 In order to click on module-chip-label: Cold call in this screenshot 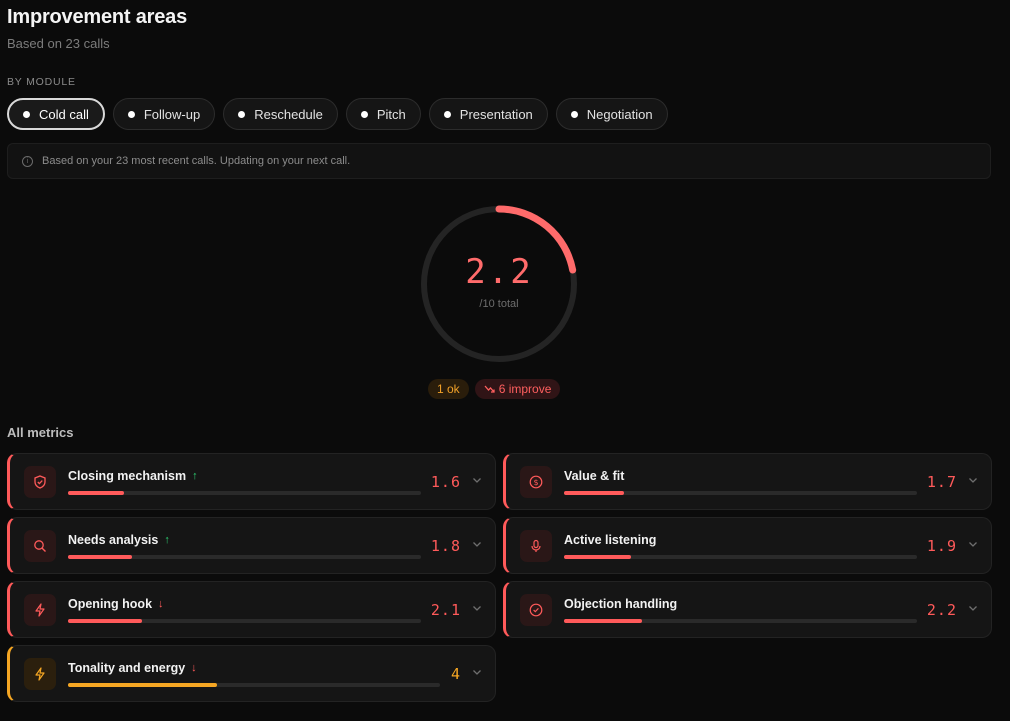, I will do `click(64, 114)`.